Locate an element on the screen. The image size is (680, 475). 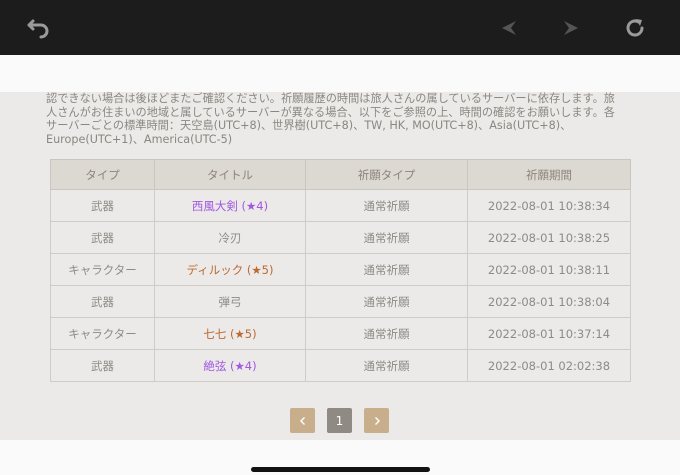
table-row: キャラクター 七七 (★5) 通常祈願 2022-08-01 10:37:14 is located at coordinates (340, 333).